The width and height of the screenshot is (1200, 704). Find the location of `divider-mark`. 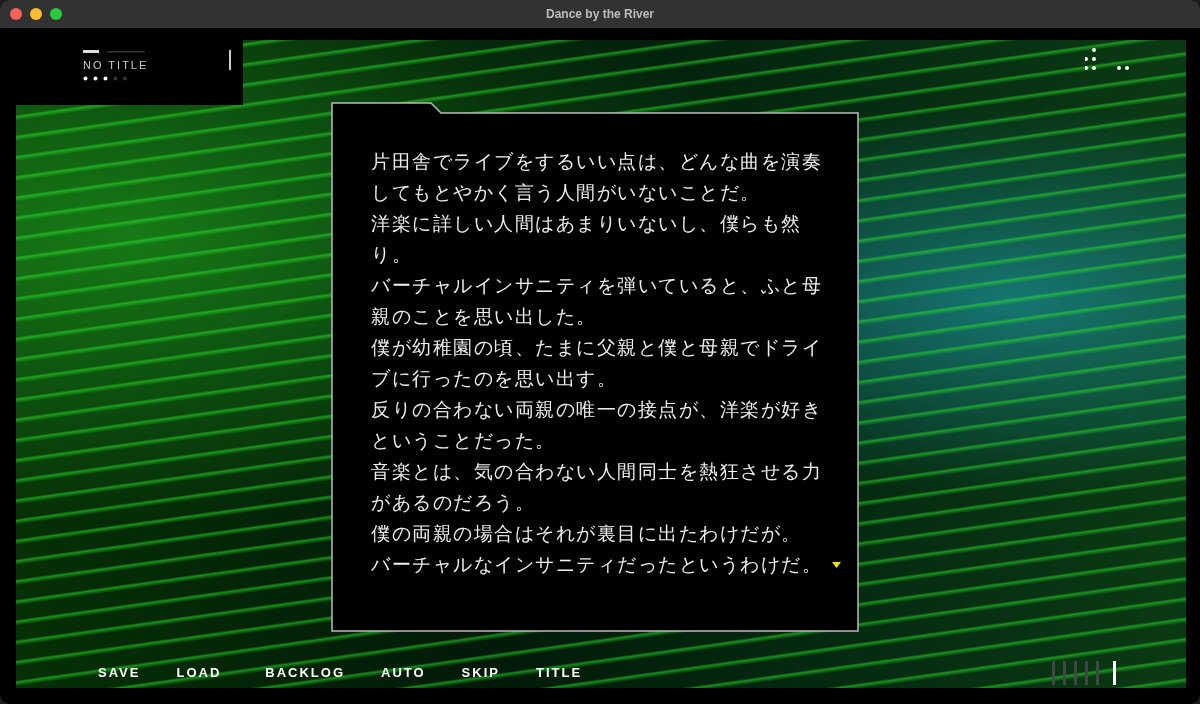

divider-mark is located at coordinates (230, 60).